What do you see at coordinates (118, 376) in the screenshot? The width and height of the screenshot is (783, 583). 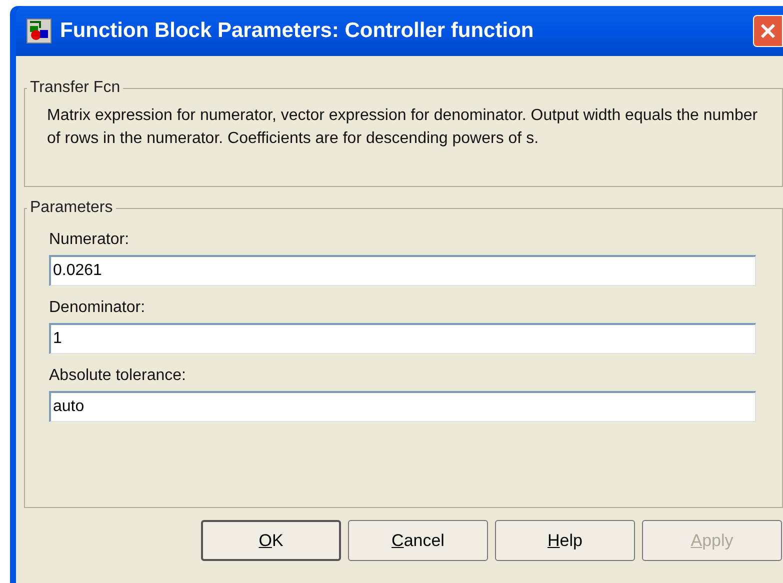 I see `field-label: Absolute tolerance:` at bounding box center [118, 376].